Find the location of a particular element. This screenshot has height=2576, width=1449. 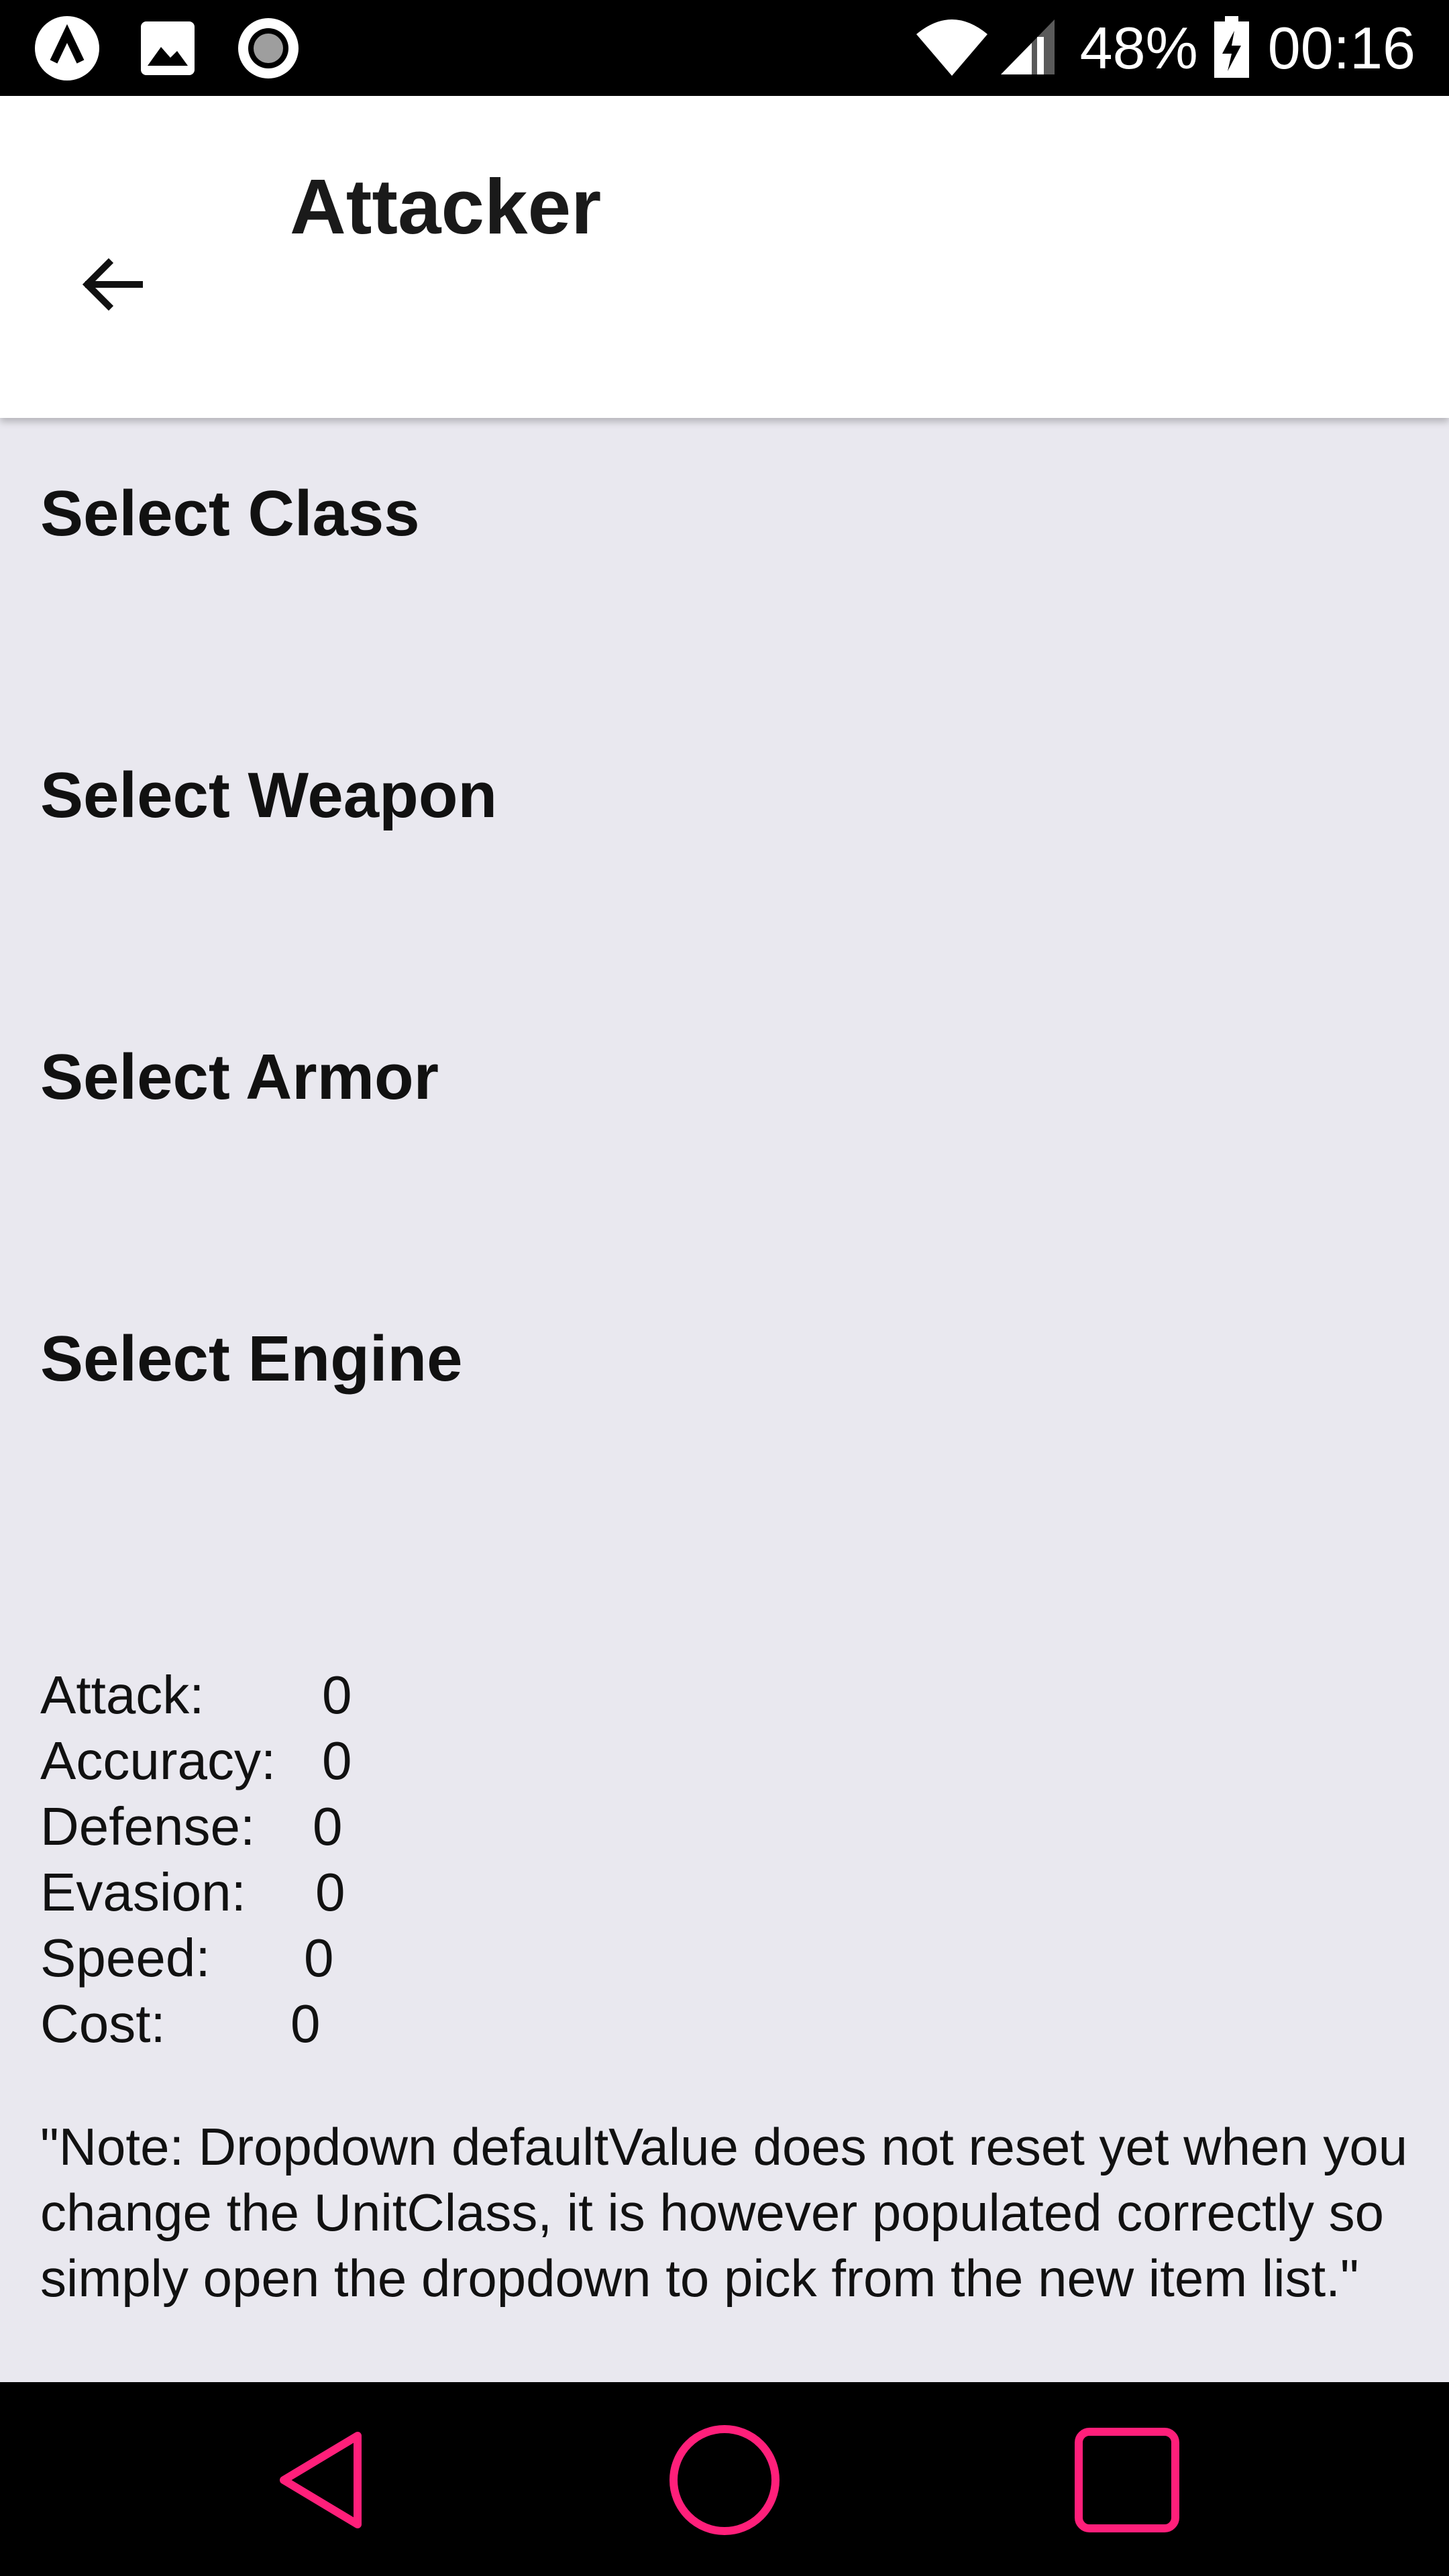

stat-label: Cost: is located at coordinates (103, 2023).